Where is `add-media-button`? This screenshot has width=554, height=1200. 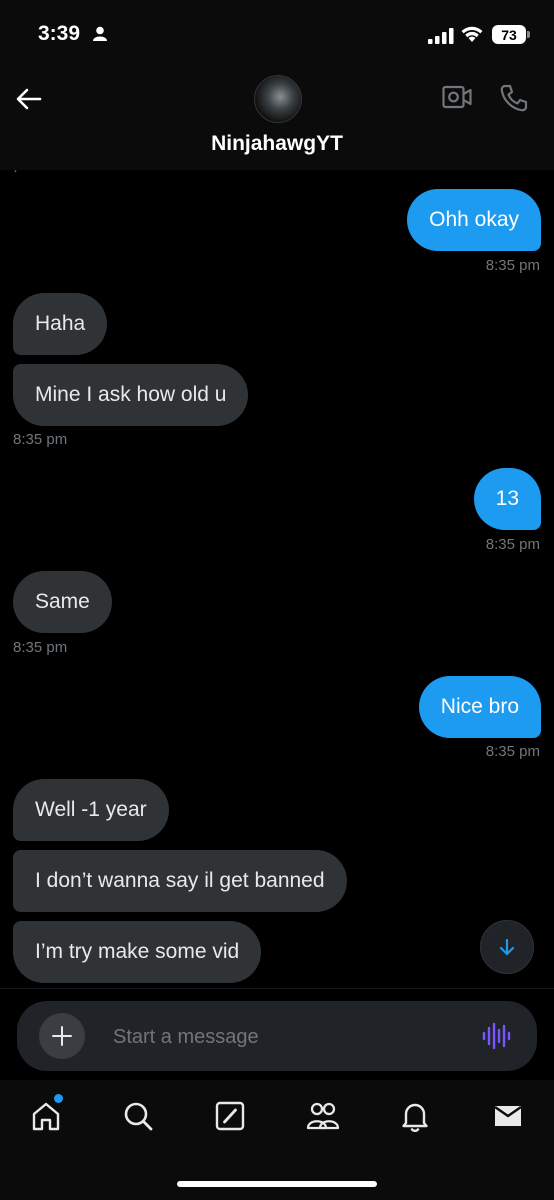 add-media-button is located at coordinates (62, 1036).